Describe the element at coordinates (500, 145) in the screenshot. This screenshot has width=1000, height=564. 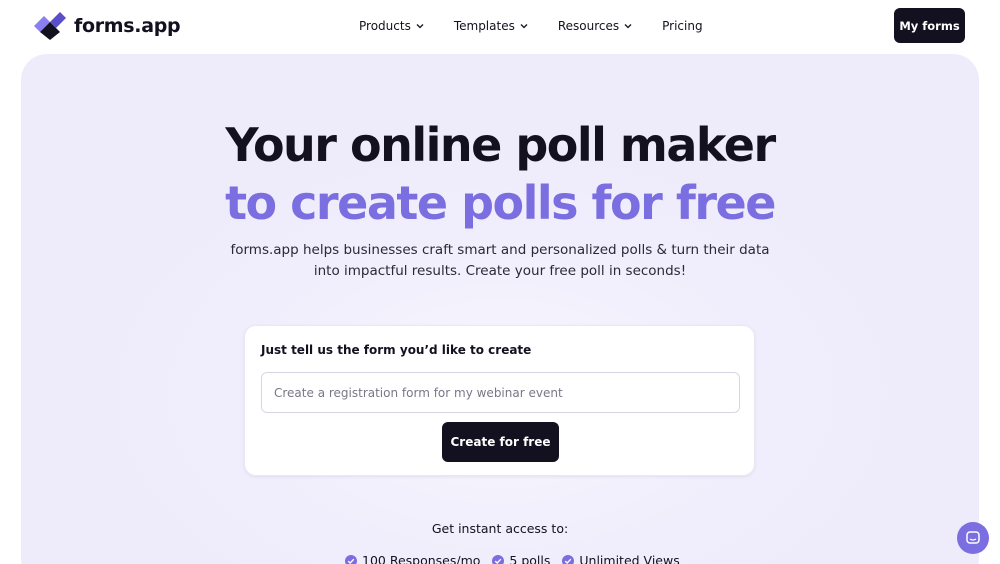
I see `hero-title: Your online poll maker` at that location.